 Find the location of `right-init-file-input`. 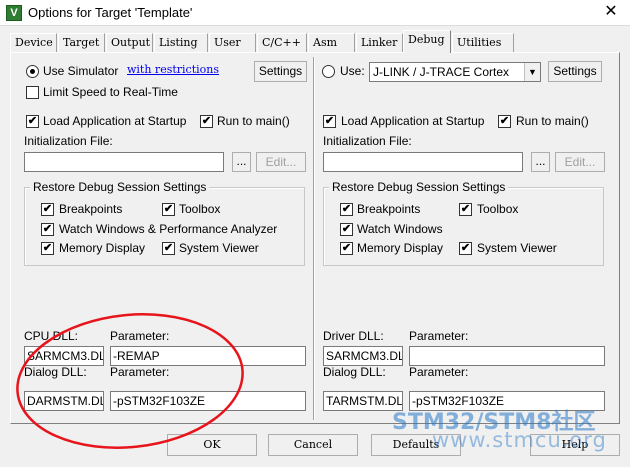

right-init-file-input is located at coordinates (423, 162).